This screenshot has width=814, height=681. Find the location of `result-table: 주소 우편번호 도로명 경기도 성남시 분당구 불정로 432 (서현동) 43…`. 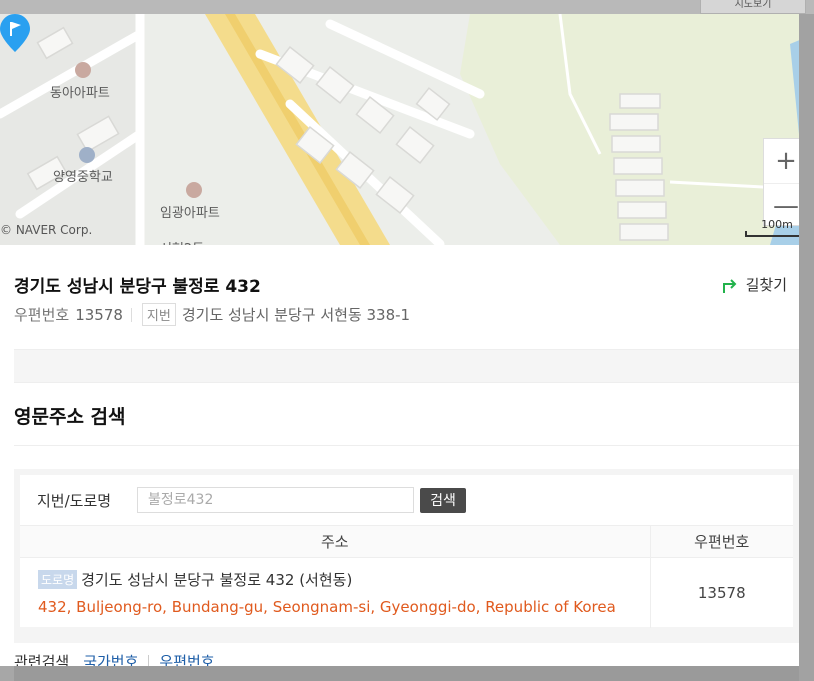

result-table: 주소 우편번호 도로명 경기도 성남시 분당구 불정로 432 (서현동) 43… is located at coordinates (406, 576).